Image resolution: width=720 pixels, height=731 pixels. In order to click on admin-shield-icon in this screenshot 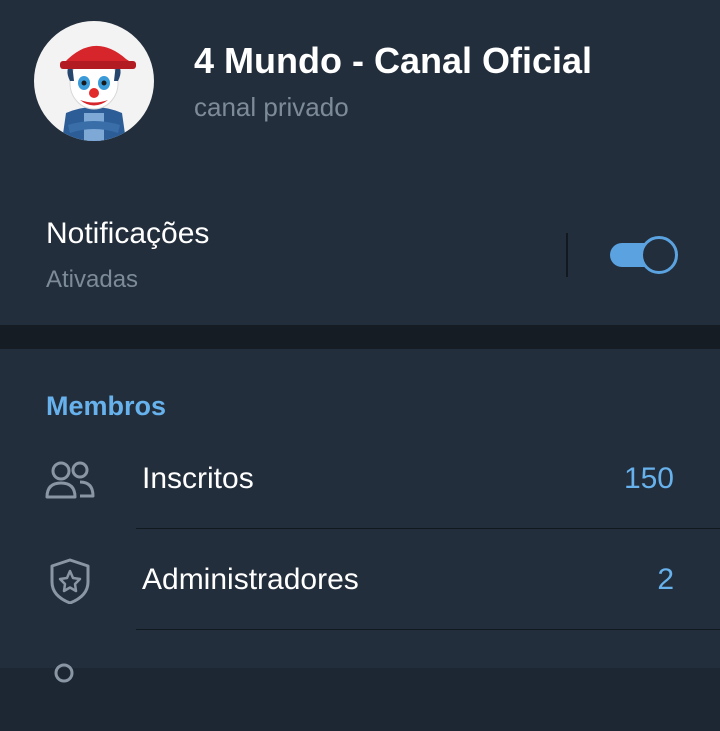, I will do `click(70, 581)`.